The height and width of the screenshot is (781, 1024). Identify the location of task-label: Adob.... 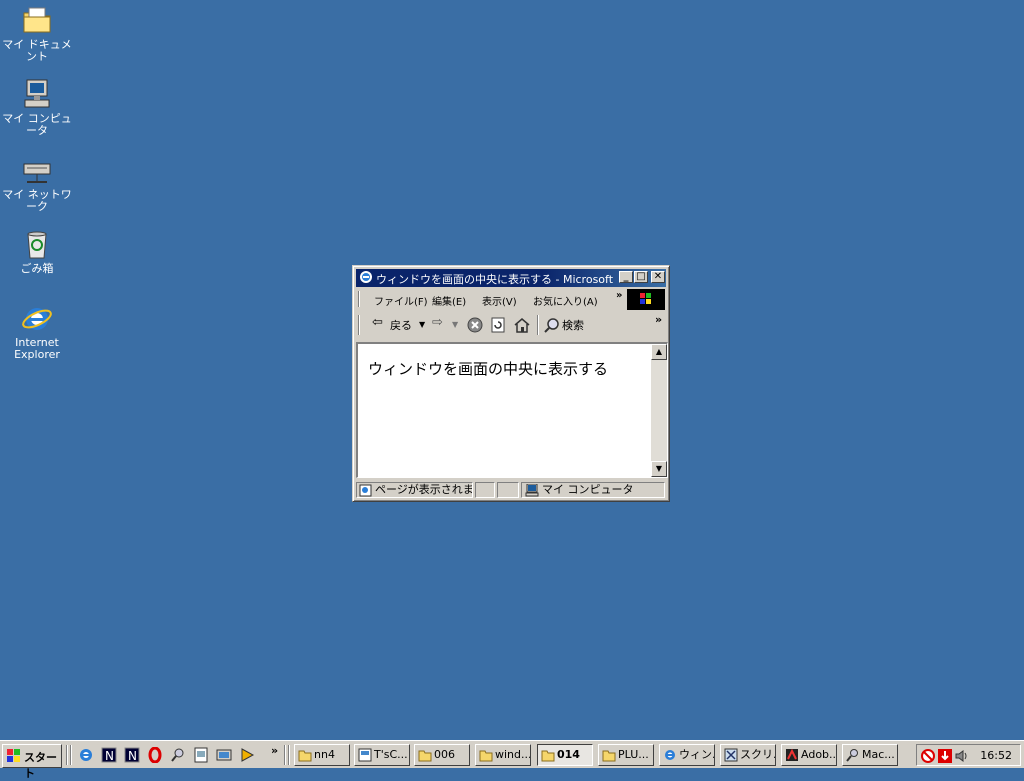
(819, 754).